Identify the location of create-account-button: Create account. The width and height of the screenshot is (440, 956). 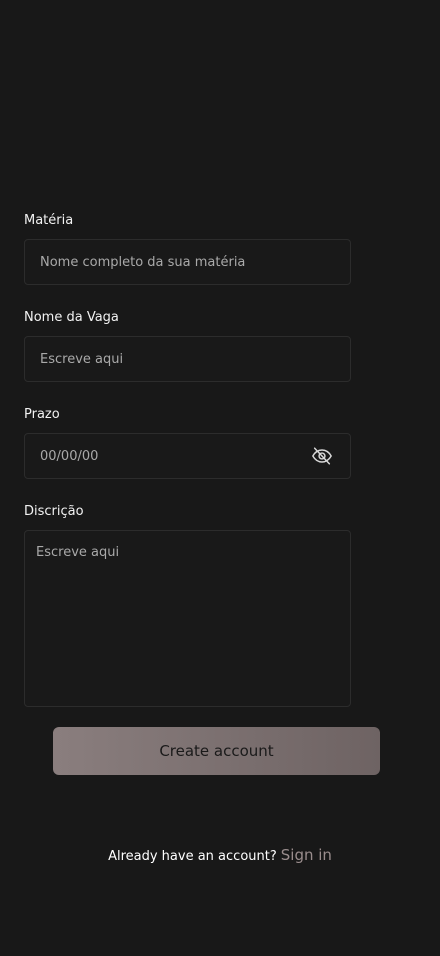
(216, 751).